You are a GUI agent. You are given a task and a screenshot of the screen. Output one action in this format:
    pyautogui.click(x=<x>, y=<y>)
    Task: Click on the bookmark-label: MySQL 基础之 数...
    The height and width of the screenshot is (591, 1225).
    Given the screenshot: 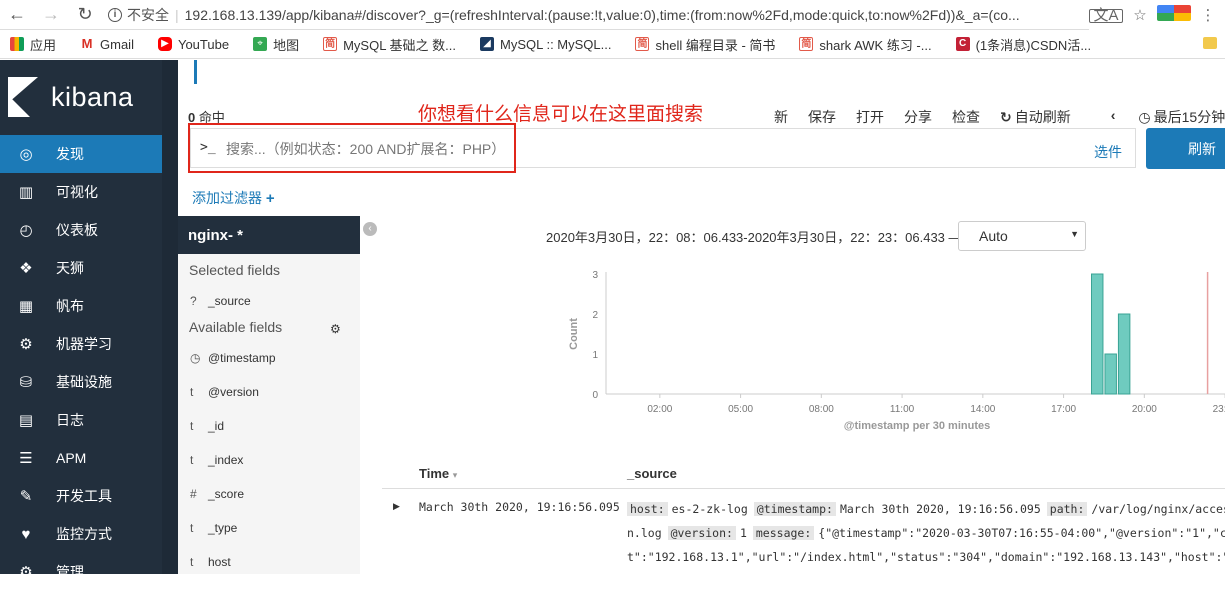 What is the action you would take?
    pyautogui.click(x=399, y=45)
    